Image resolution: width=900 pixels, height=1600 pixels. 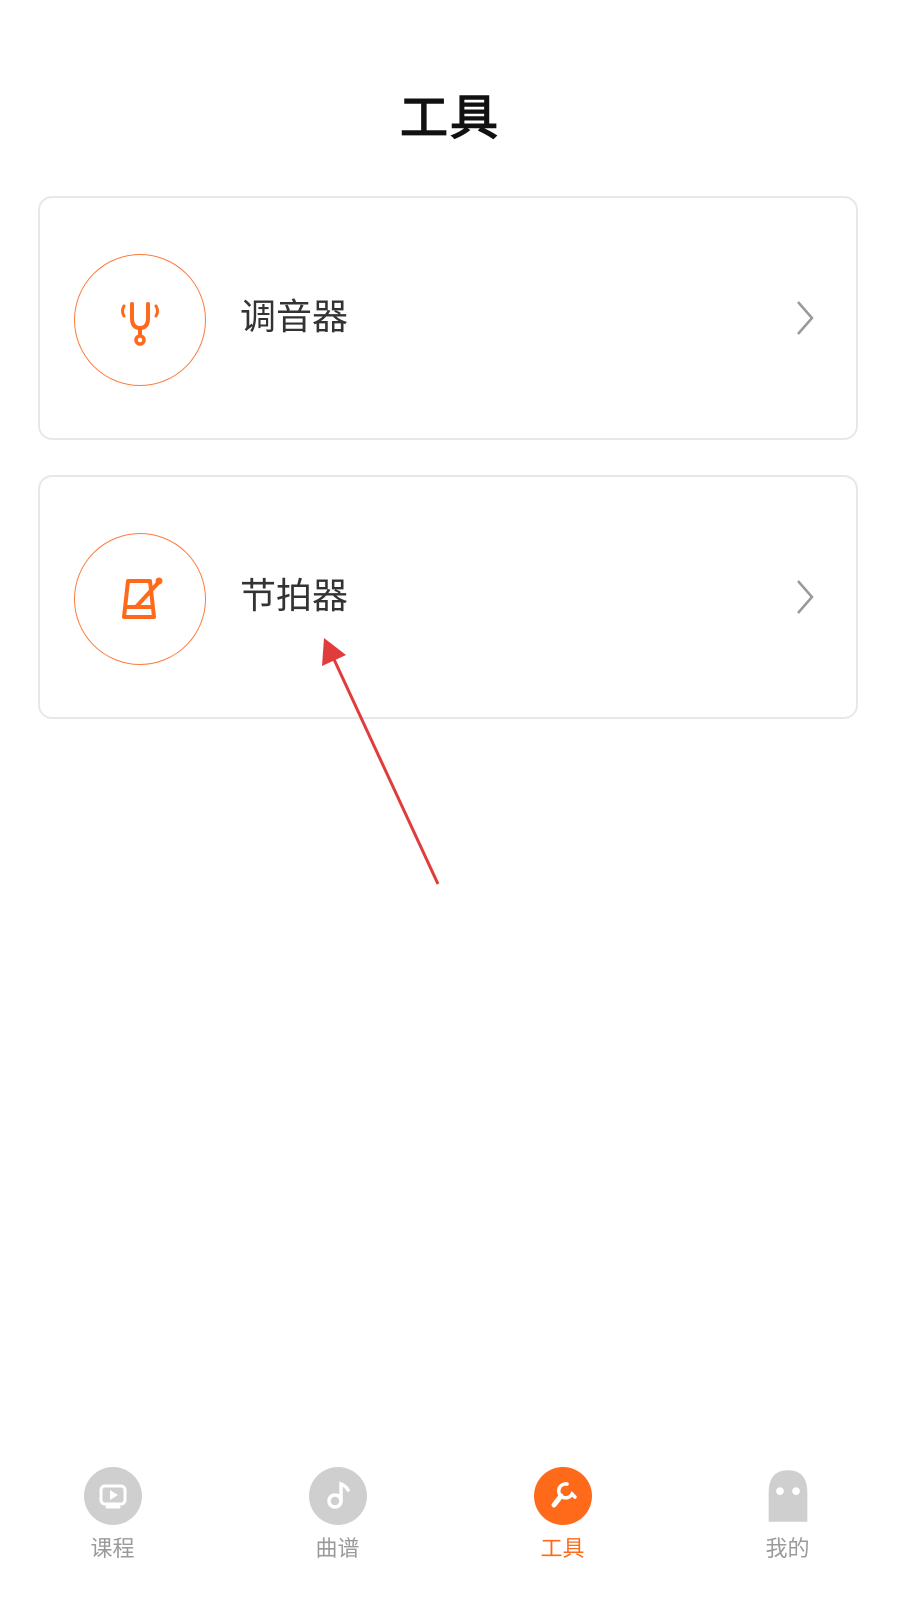 I want to click on tuning-fork-icon, so click(x=140, y=324).